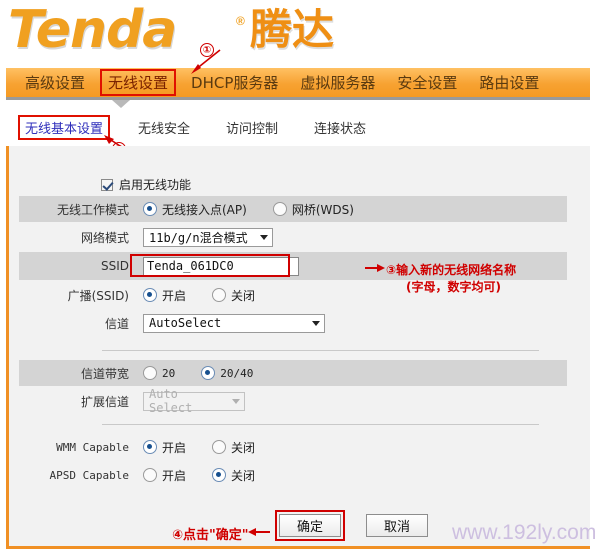 Image resolution: width=596 pixels, height=555 pixels. Describe the element at coordinates (104, 401) in the screenshot. I see `extension-channel-label: 扩展信道` at that location.